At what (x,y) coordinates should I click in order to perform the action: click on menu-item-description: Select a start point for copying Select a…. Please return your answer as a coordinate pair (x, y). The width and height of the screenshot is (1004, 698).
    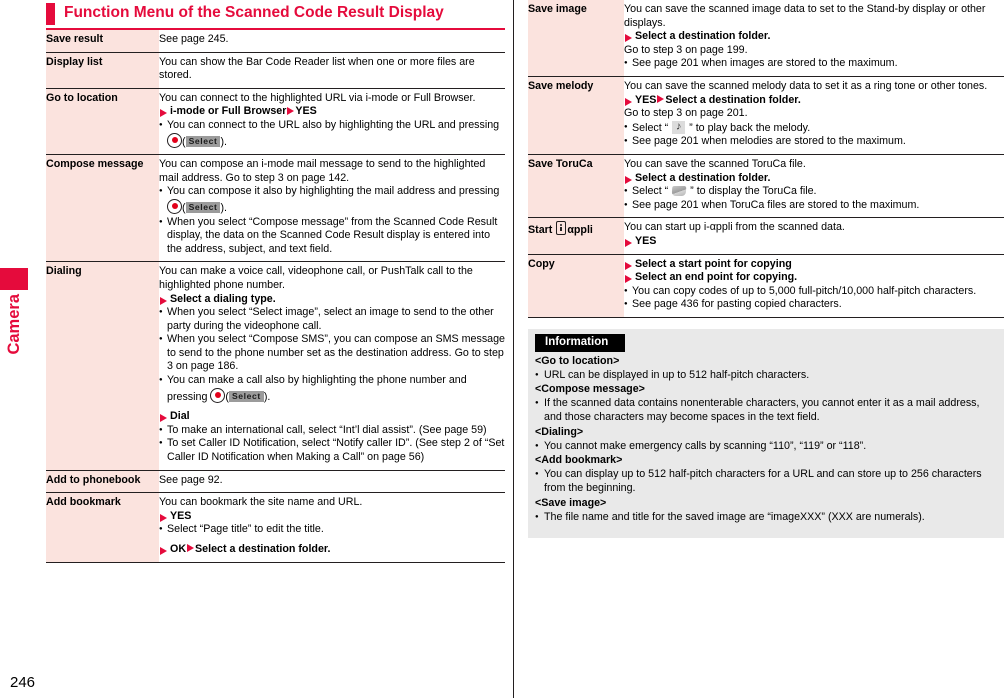
    Looking at the image, I should click on (814, 286).